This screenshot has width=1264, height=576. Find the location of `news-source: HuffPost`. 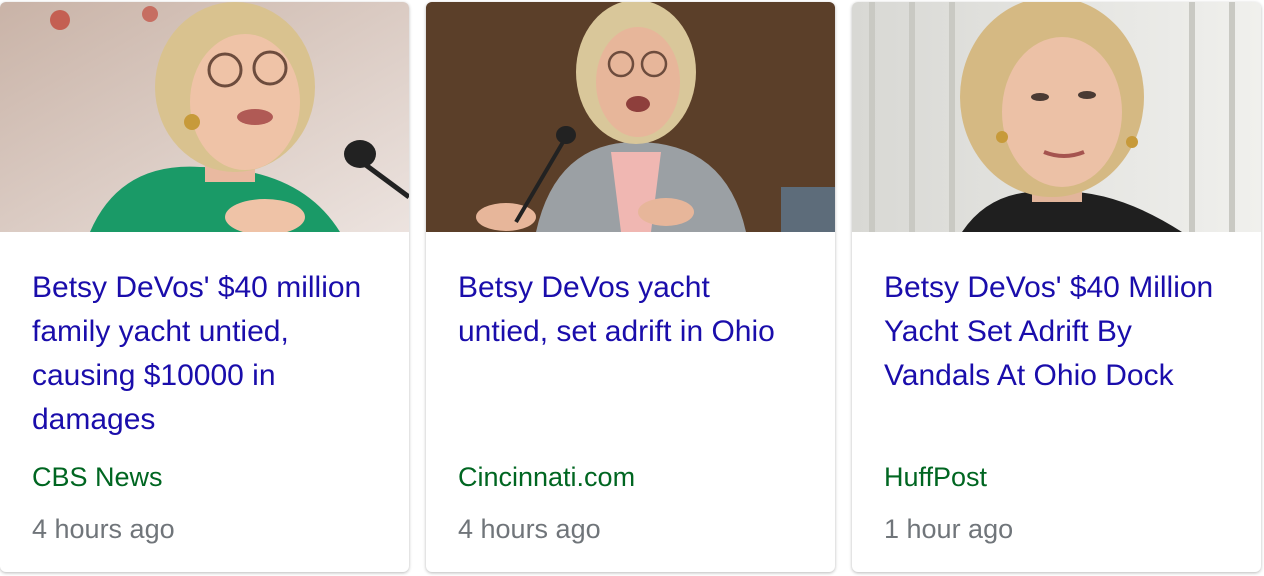

news-source: HuffPost is located at coordinates (936, 477).